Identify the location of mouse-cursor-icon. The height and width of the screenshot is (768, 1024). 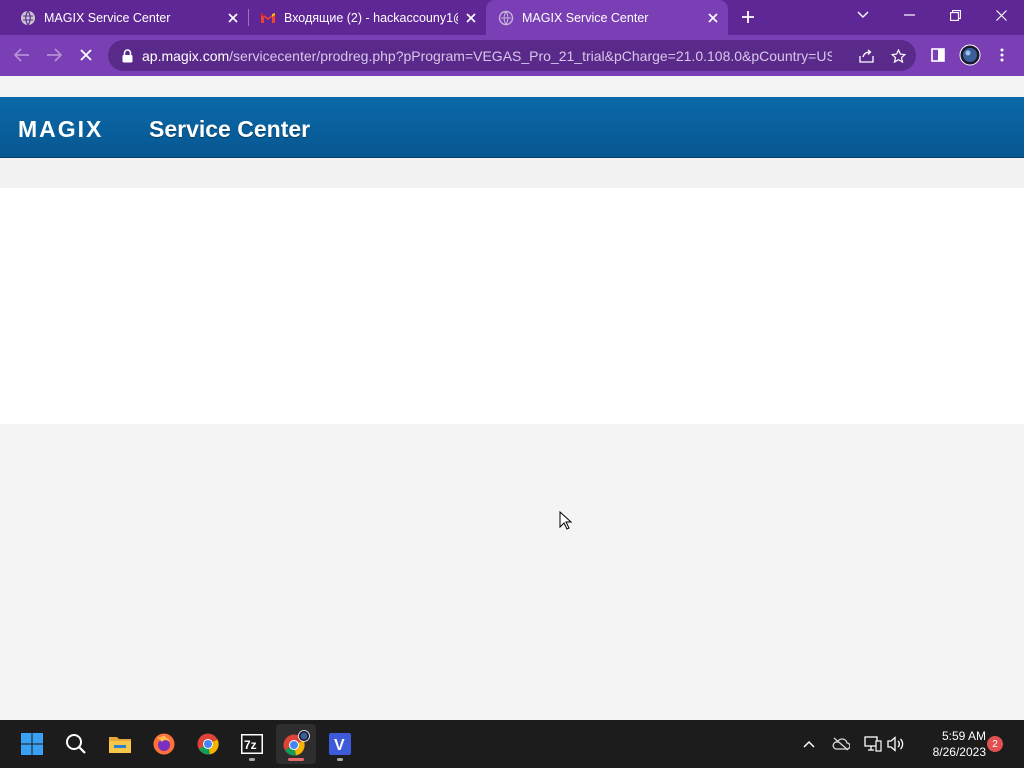
(566, 520).